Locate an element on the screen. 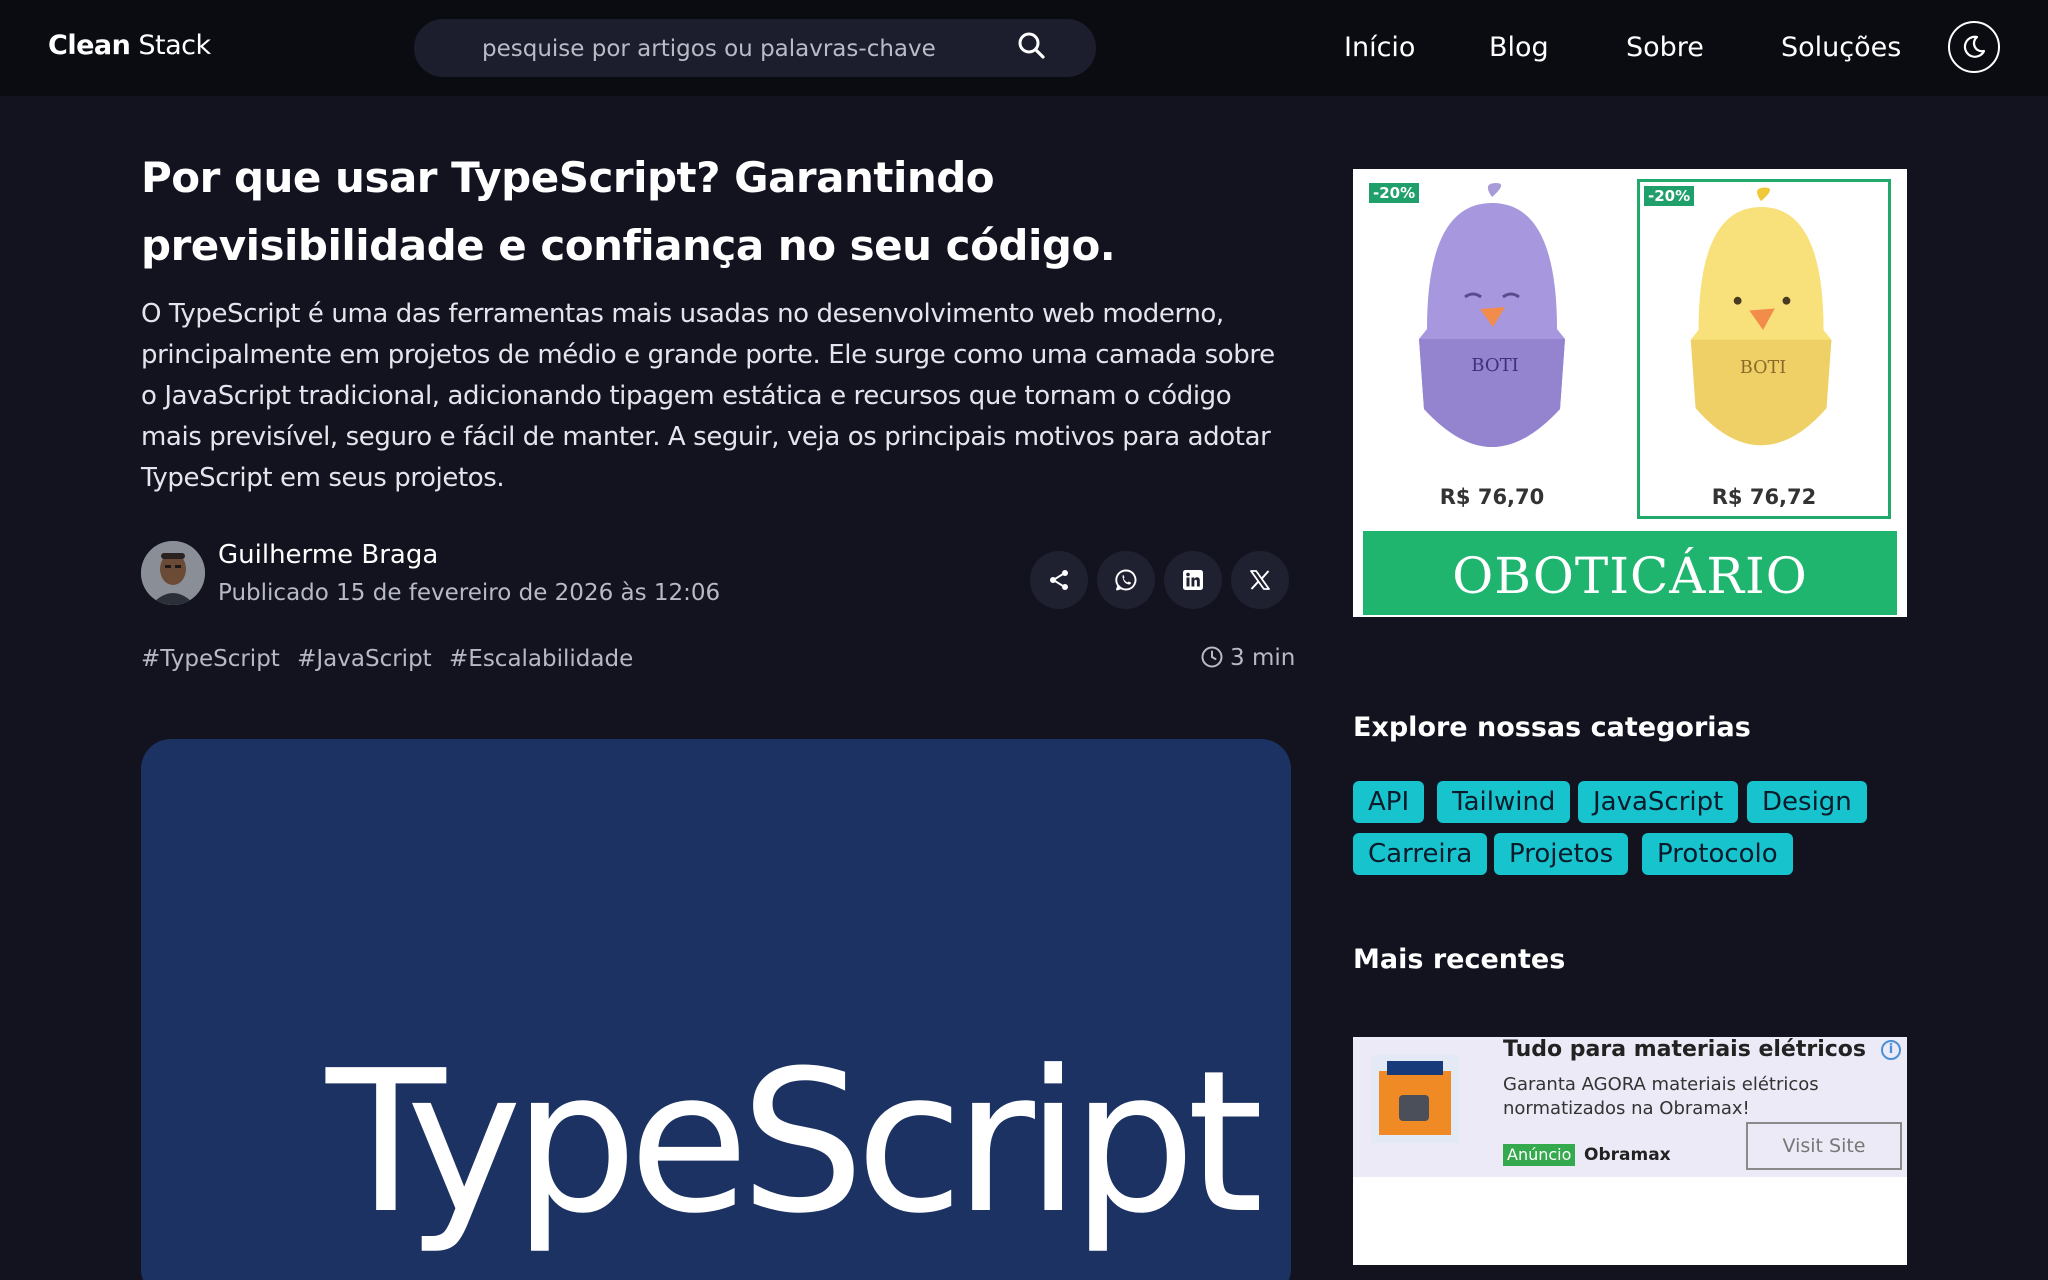  recent-heading: Mais recentes is located at coordinates (1459, 959).